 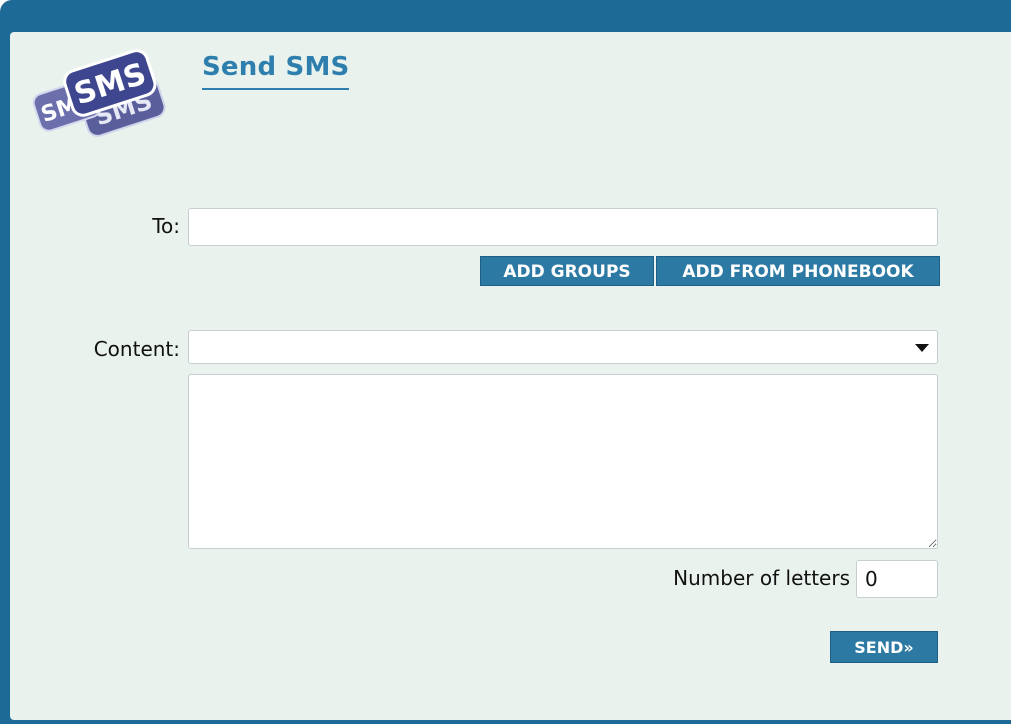 What do you see at coordinates (922, 348) in the screenshot?
I see `chevron-down-icon` at bounding box center [922, 348].